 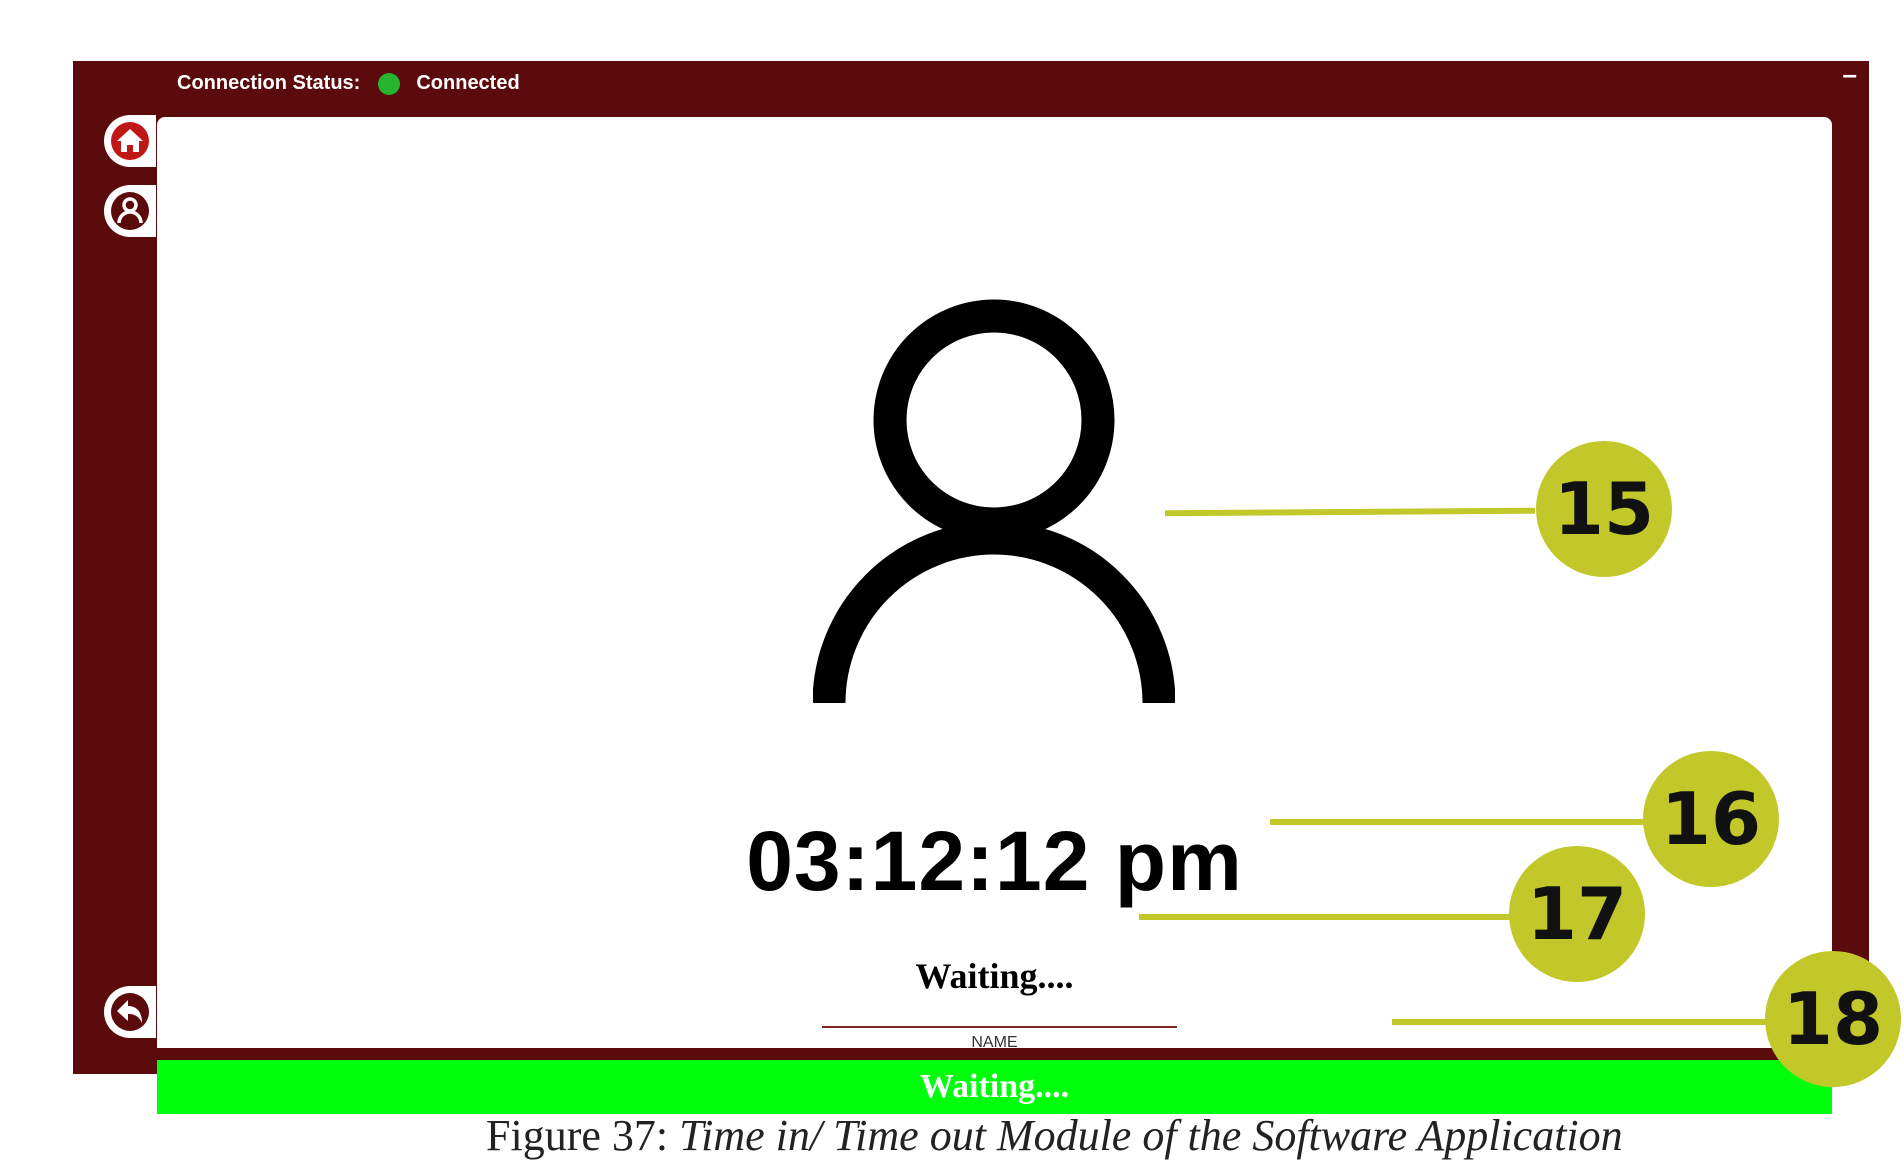 What do you see at coordinates (1850, 74) in the screenshot?
I see `minimize-button: –` at bounding box center [1850, 74].